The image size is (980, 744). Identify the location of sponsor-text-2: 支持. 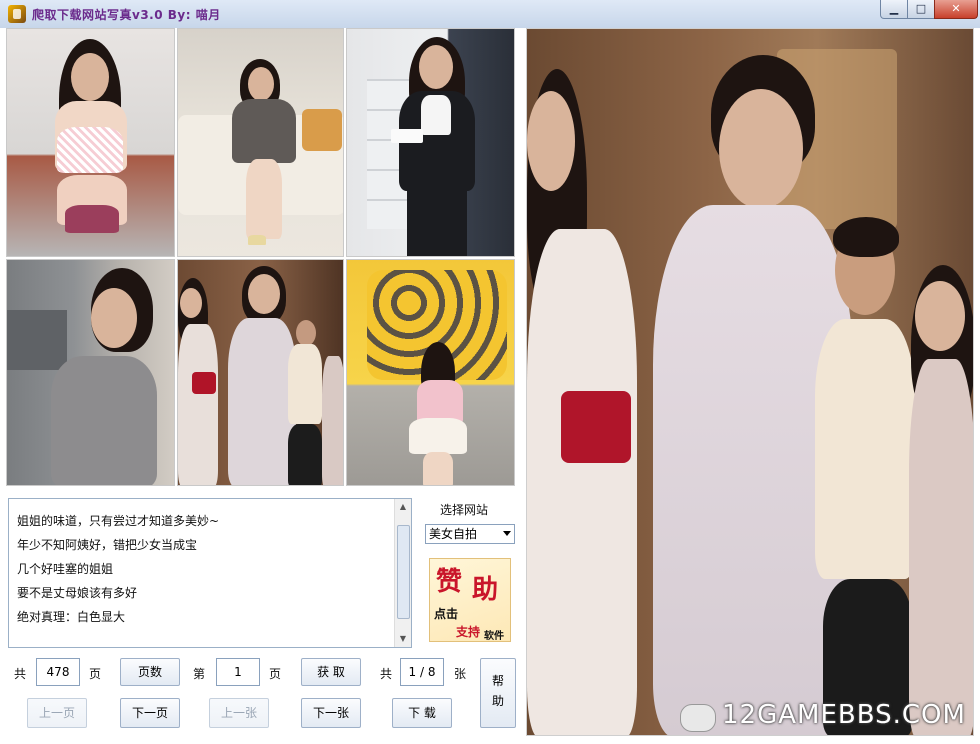
(468, 632).